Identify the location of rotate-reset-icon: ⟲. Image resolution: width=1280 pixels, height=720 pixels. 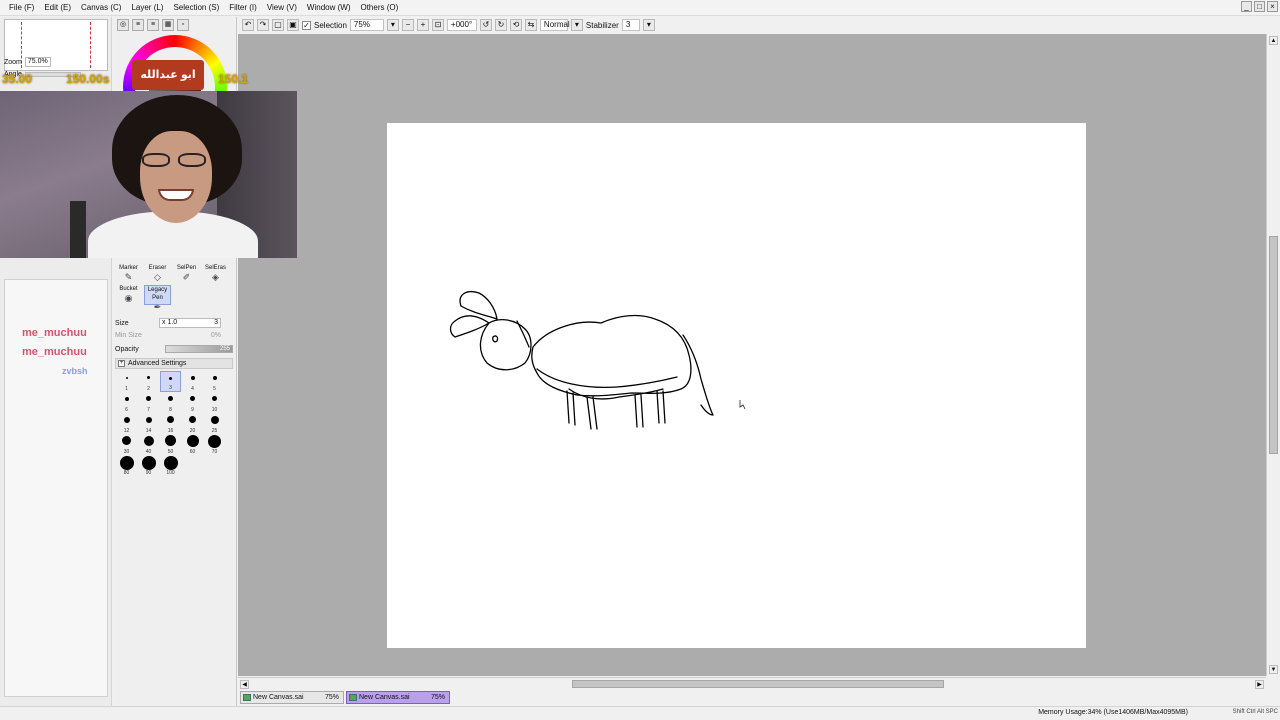
(515, 25).